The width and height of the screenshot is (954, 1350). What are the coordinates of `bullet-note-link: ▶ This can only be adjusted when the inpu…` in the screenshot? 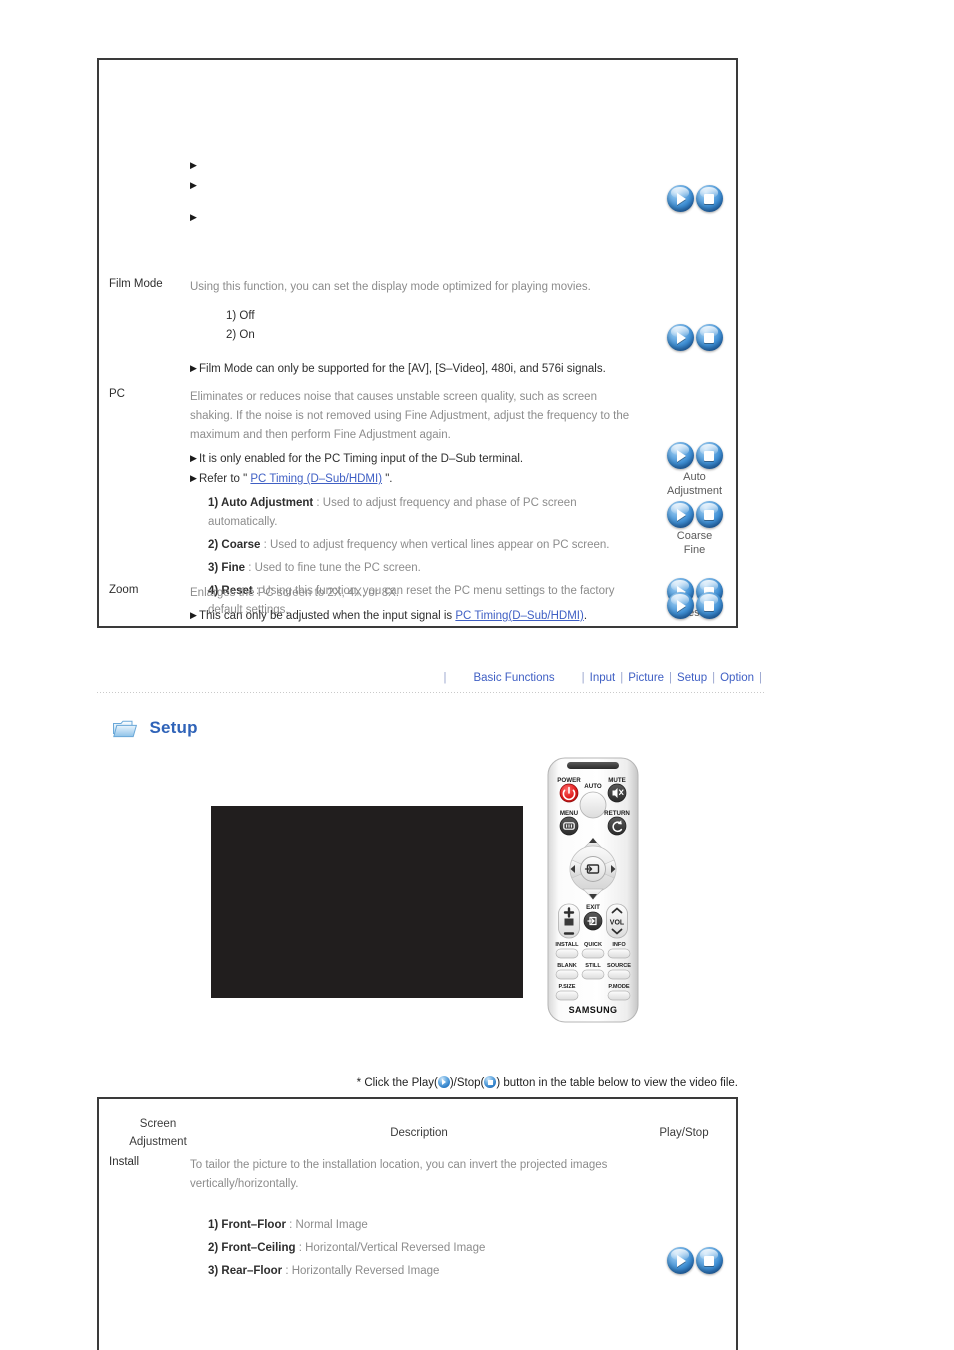 It's located at (415, 616).